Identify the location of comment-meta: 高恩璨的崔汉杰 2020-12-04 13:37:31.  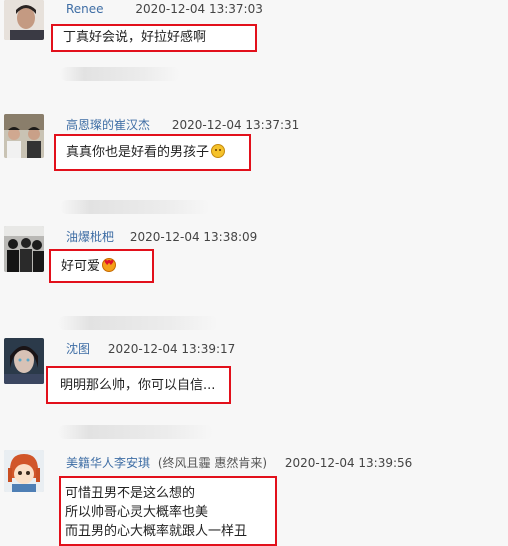
(182, 124).